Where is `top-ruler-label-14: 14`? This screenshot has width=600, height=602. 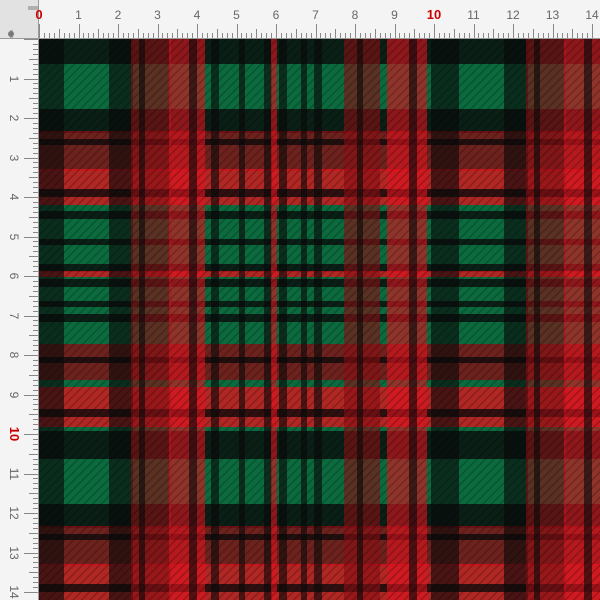
top-ruler-label-14: 14 is located at coordinates (592, 15).